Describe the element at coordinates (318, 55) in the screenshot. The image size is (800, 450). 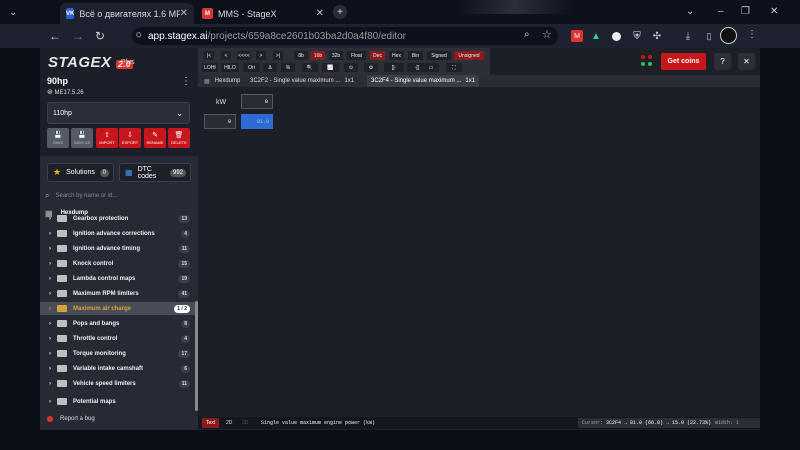
I see `toolbar-button: 16b` at that location.